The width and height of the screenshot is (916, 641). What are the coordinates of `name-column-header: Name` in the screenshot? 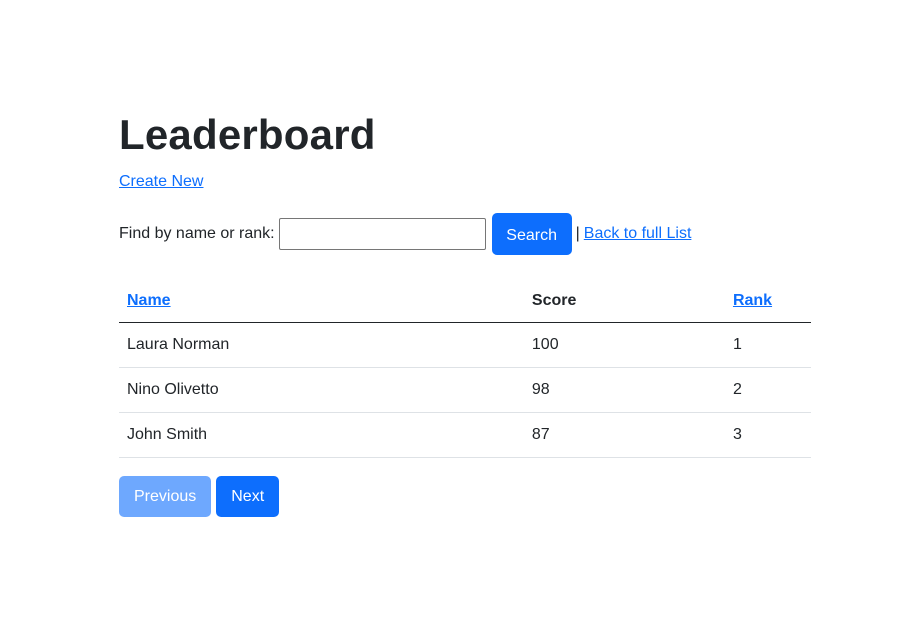 It's located at (321, 301).